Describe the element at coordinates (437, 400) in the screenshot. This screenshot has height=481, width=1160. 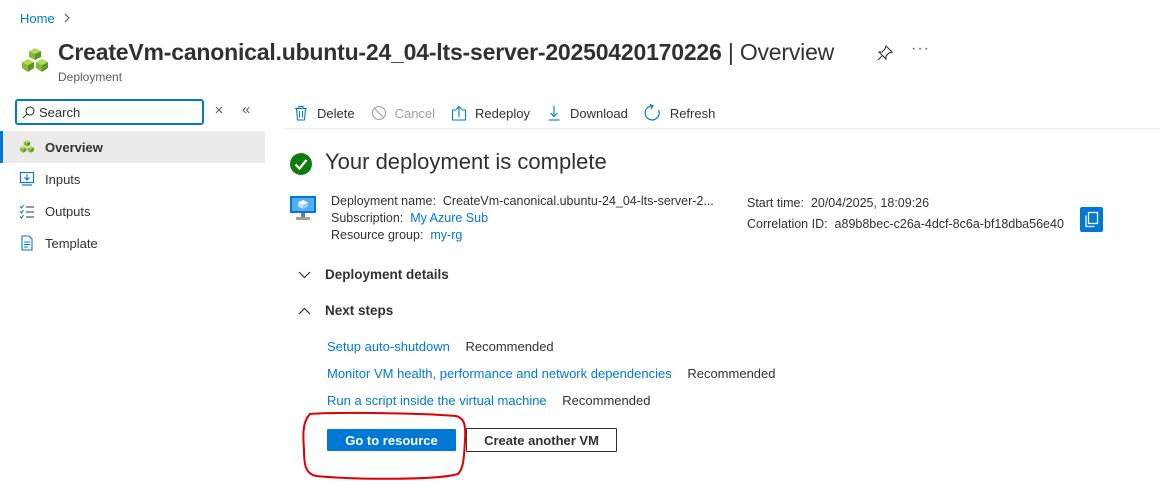
I see `run-script-link: Run a script inside the virtual machine` at that location.